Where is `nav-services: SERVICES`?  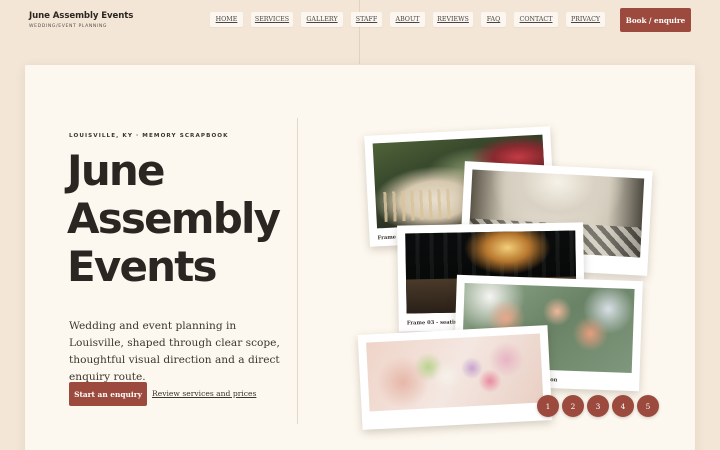 nav-services: SERVICES is located at coordinates (272, 19).